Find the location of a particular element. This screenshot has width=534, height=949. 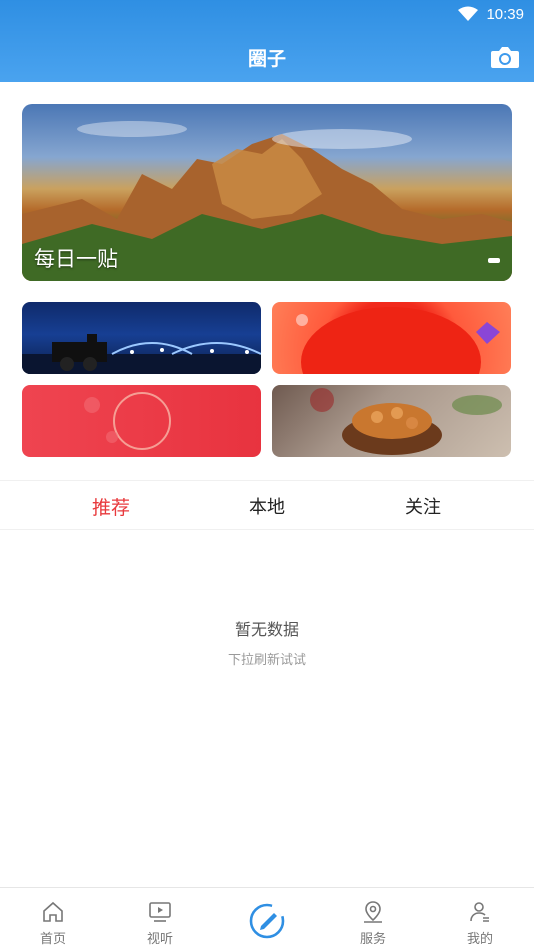

feed-tabs: 推荐 本地 关注 is located at coordinates (267, 505).